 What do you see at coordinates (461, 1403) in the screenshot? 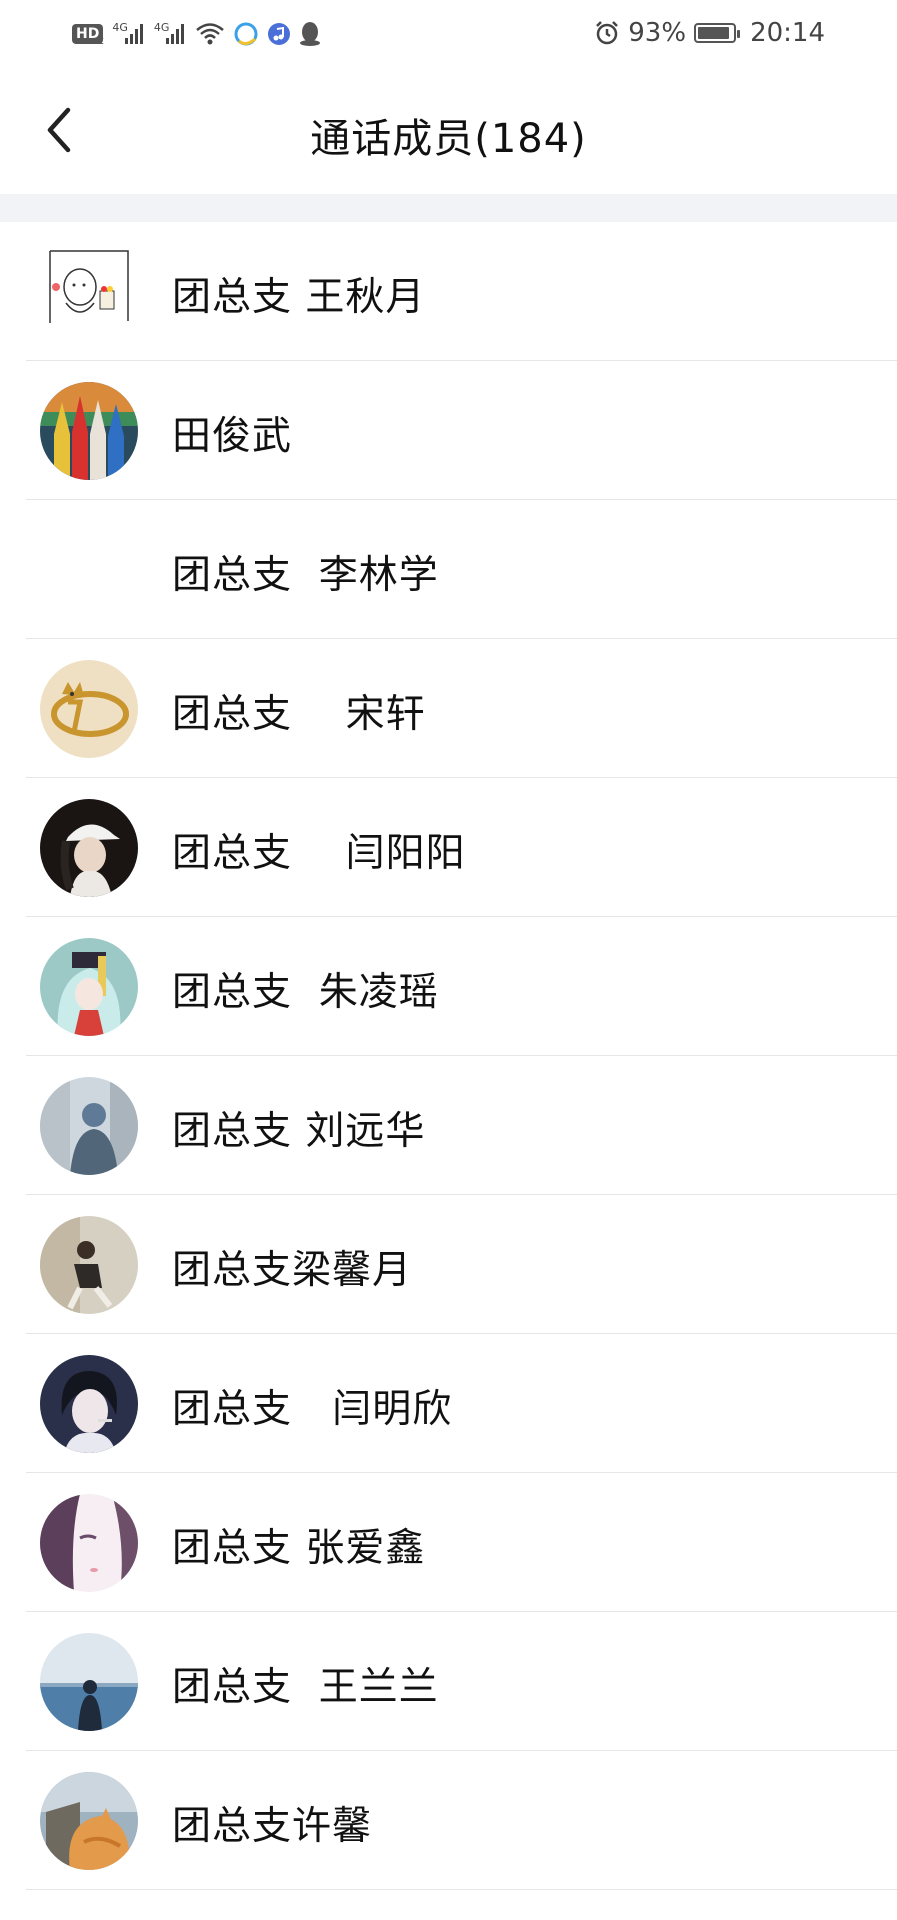
I see `list-item: 团总支 闫明欣` at bounding box center [461, 1403].